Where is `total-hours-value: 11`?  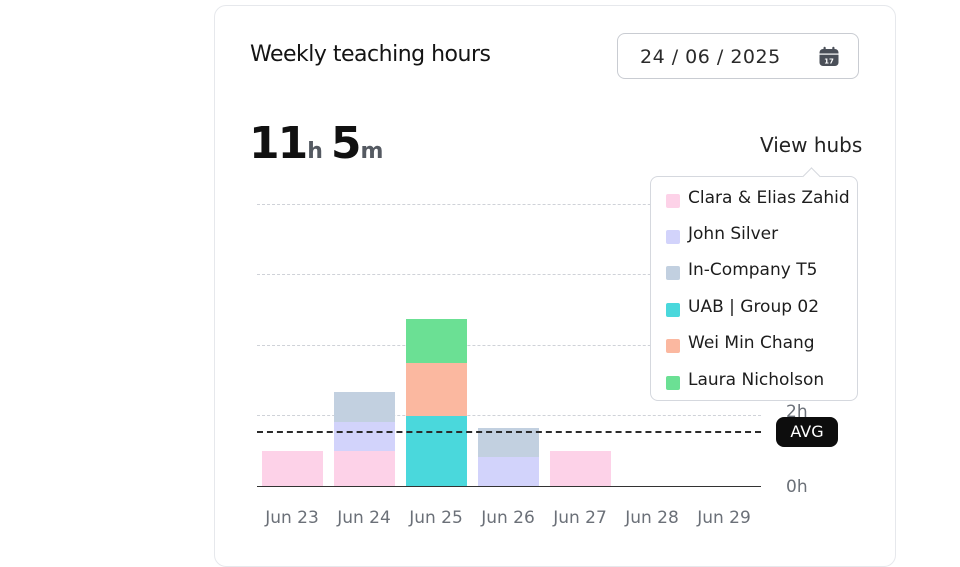 total-hours-value: 11 is located at coordinates (278, 143).